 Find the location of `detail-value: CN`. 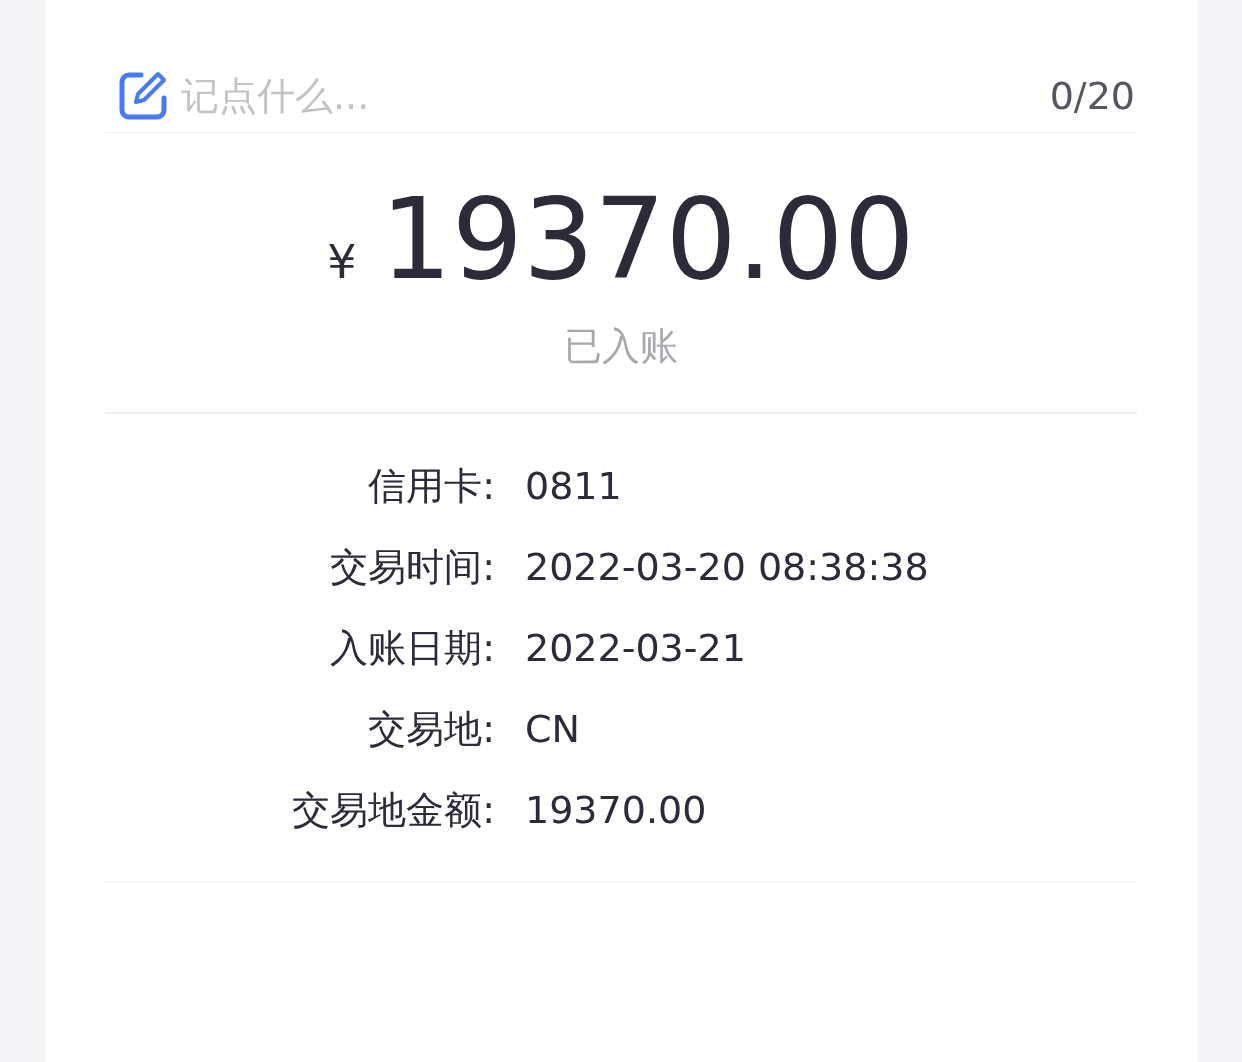

detail-value: CN is located at coordinates (553, 729).